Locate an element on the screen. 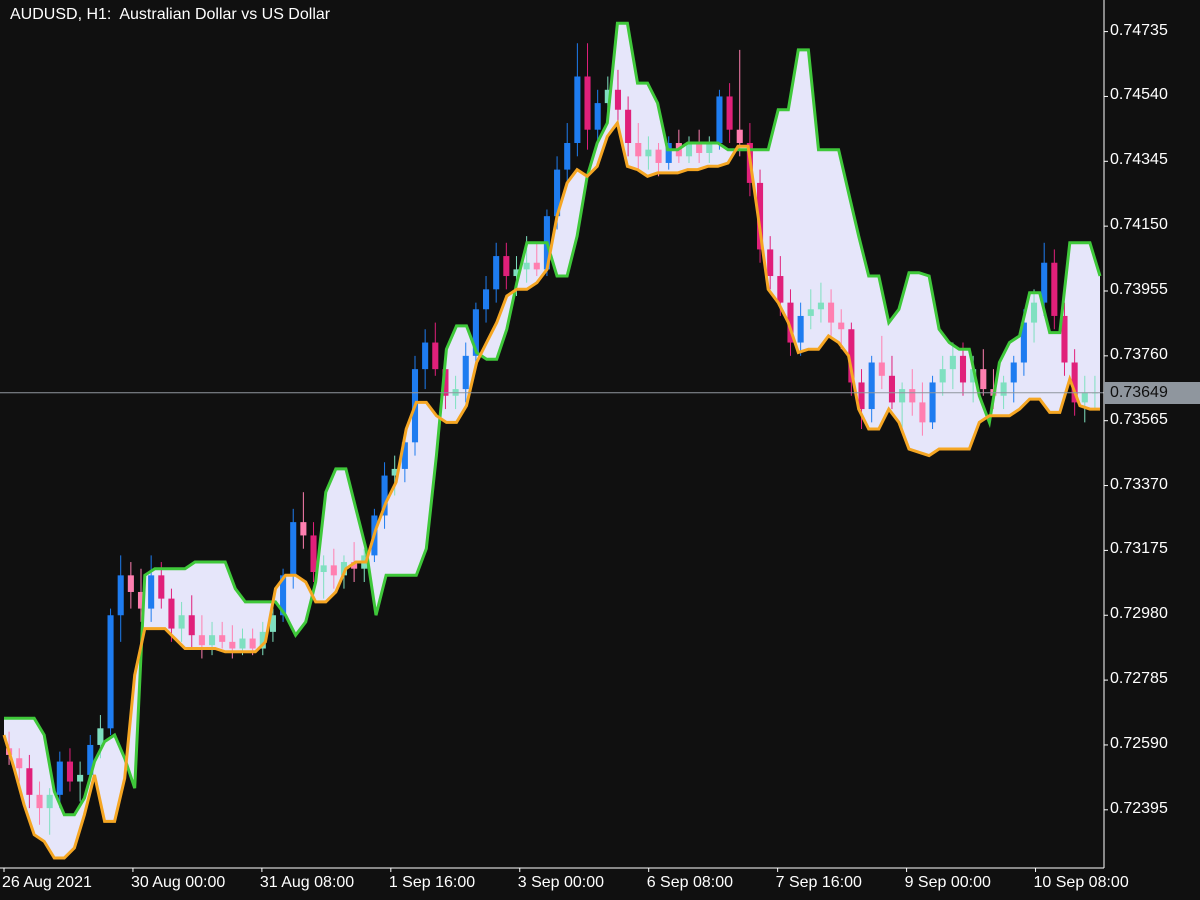 This screenshot has width=1200, height=900. y-tick-label: 0.74150 is located at coordinates (1139, 225).